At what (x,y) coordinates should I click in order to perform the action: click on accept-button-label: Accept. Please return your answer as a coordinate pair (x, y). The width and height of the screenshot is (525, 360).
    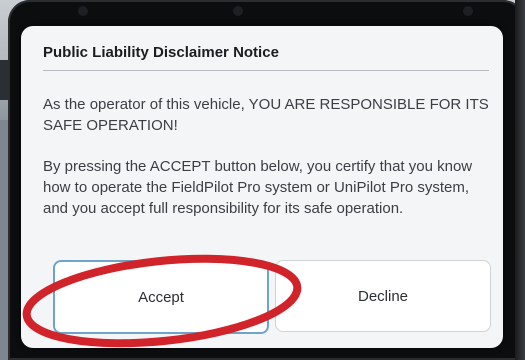
    Looking at the image, I should click on (161, 297).